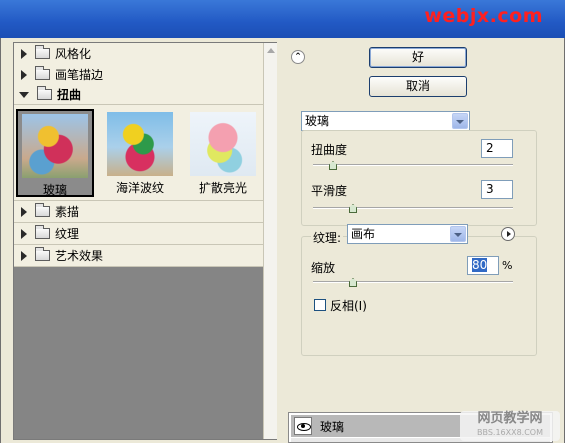 This screenshot has height=443, width=565. Describe the element at coordinates (507, 265) in the screenshot. I see `scaling-unit: %` at that location.